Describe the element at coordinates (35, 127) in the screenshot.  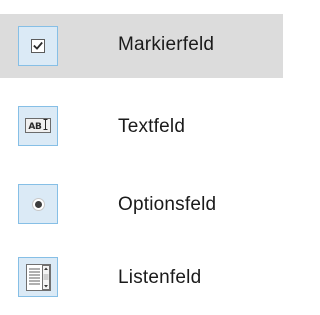
I see `textbox-icon-text: AB` at that location.